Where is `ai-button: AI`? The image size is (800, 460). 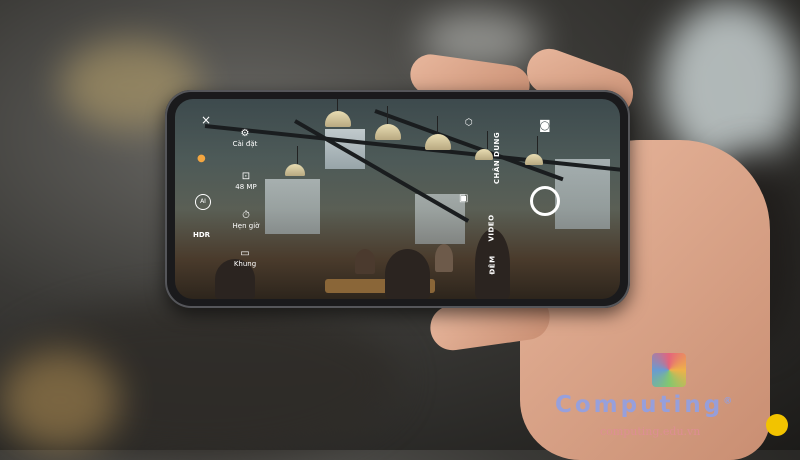 ai-button: AI is located at coordinates (203, 202).